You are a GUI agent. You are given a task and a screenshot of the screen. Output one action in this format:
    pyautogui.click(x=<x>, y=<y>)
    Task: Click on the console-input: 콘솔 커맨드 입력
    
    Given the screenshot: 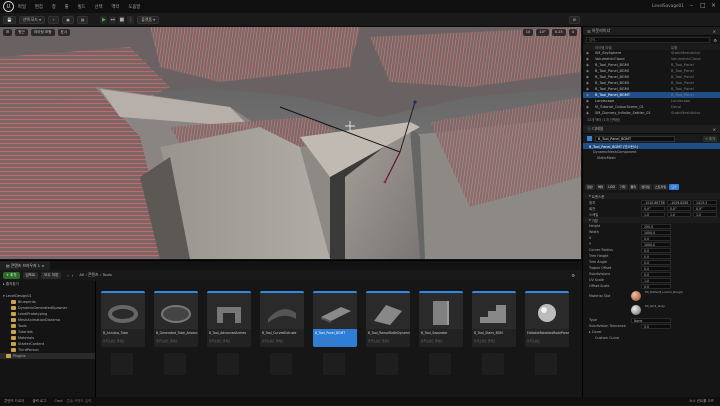 What is the action you would take?
    pyautogui.click(x=79, y=401)
    